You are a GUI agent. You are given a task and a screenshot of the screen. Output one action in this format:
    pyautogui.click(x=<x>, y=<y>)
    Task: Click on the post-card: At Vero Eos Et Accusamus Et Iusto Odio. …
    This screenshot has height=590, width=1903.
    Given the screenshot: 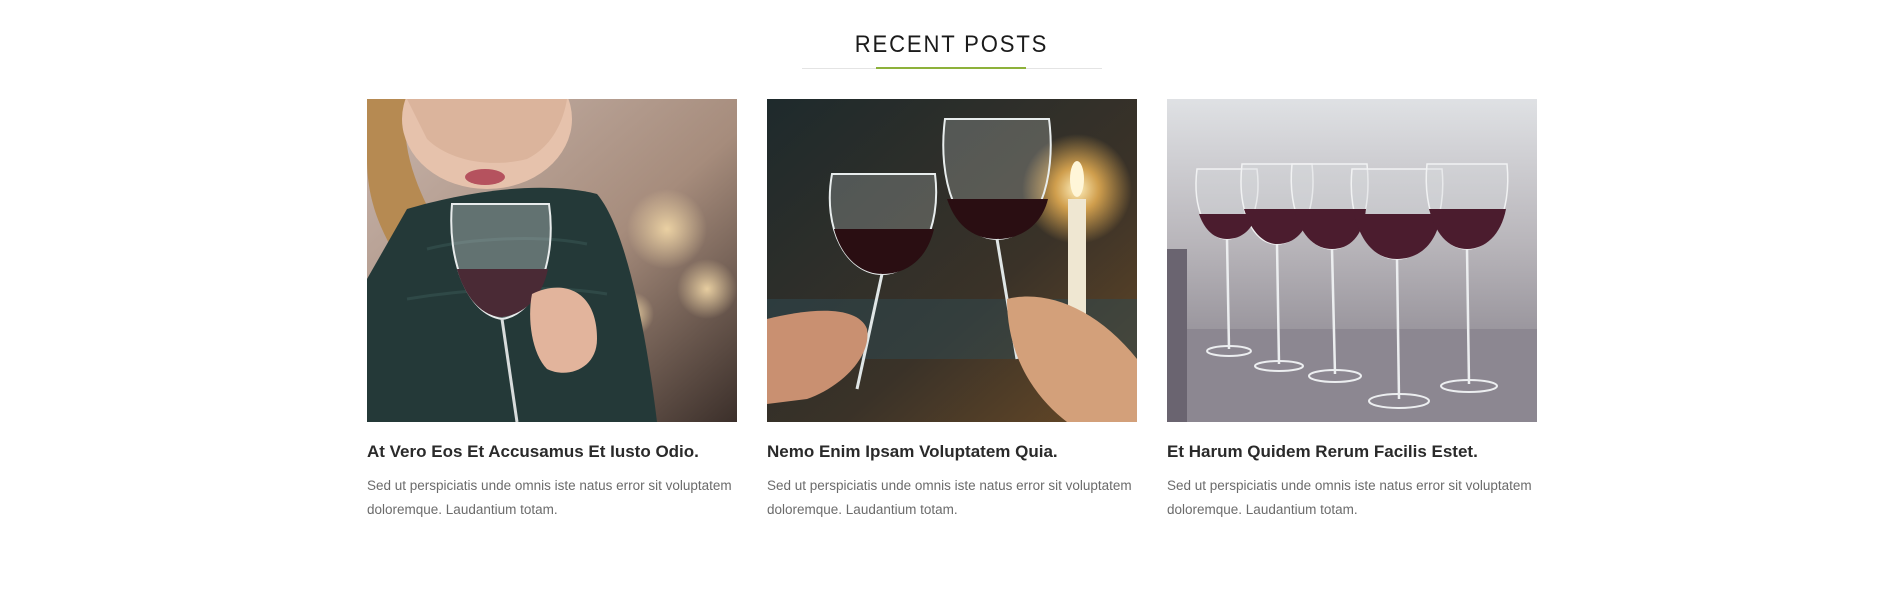 What is the action you would take?
    pyautogui.click(x=552, y=310)
    